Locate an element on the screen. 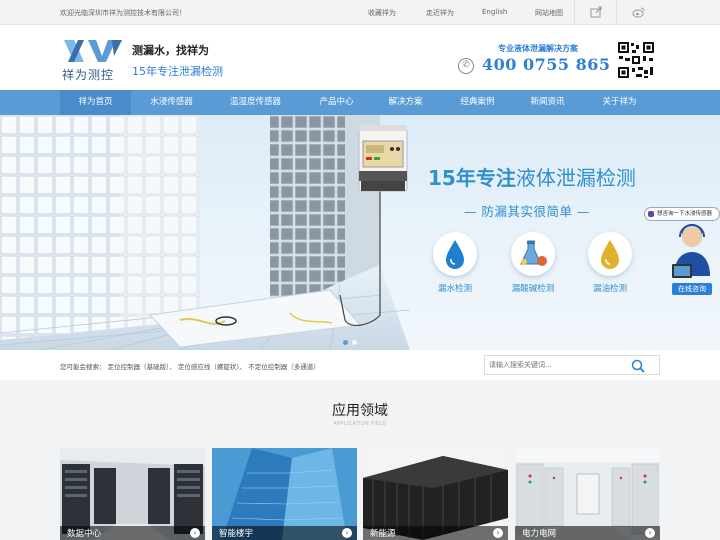  carousel-dots is located at coordinates (352, 339).